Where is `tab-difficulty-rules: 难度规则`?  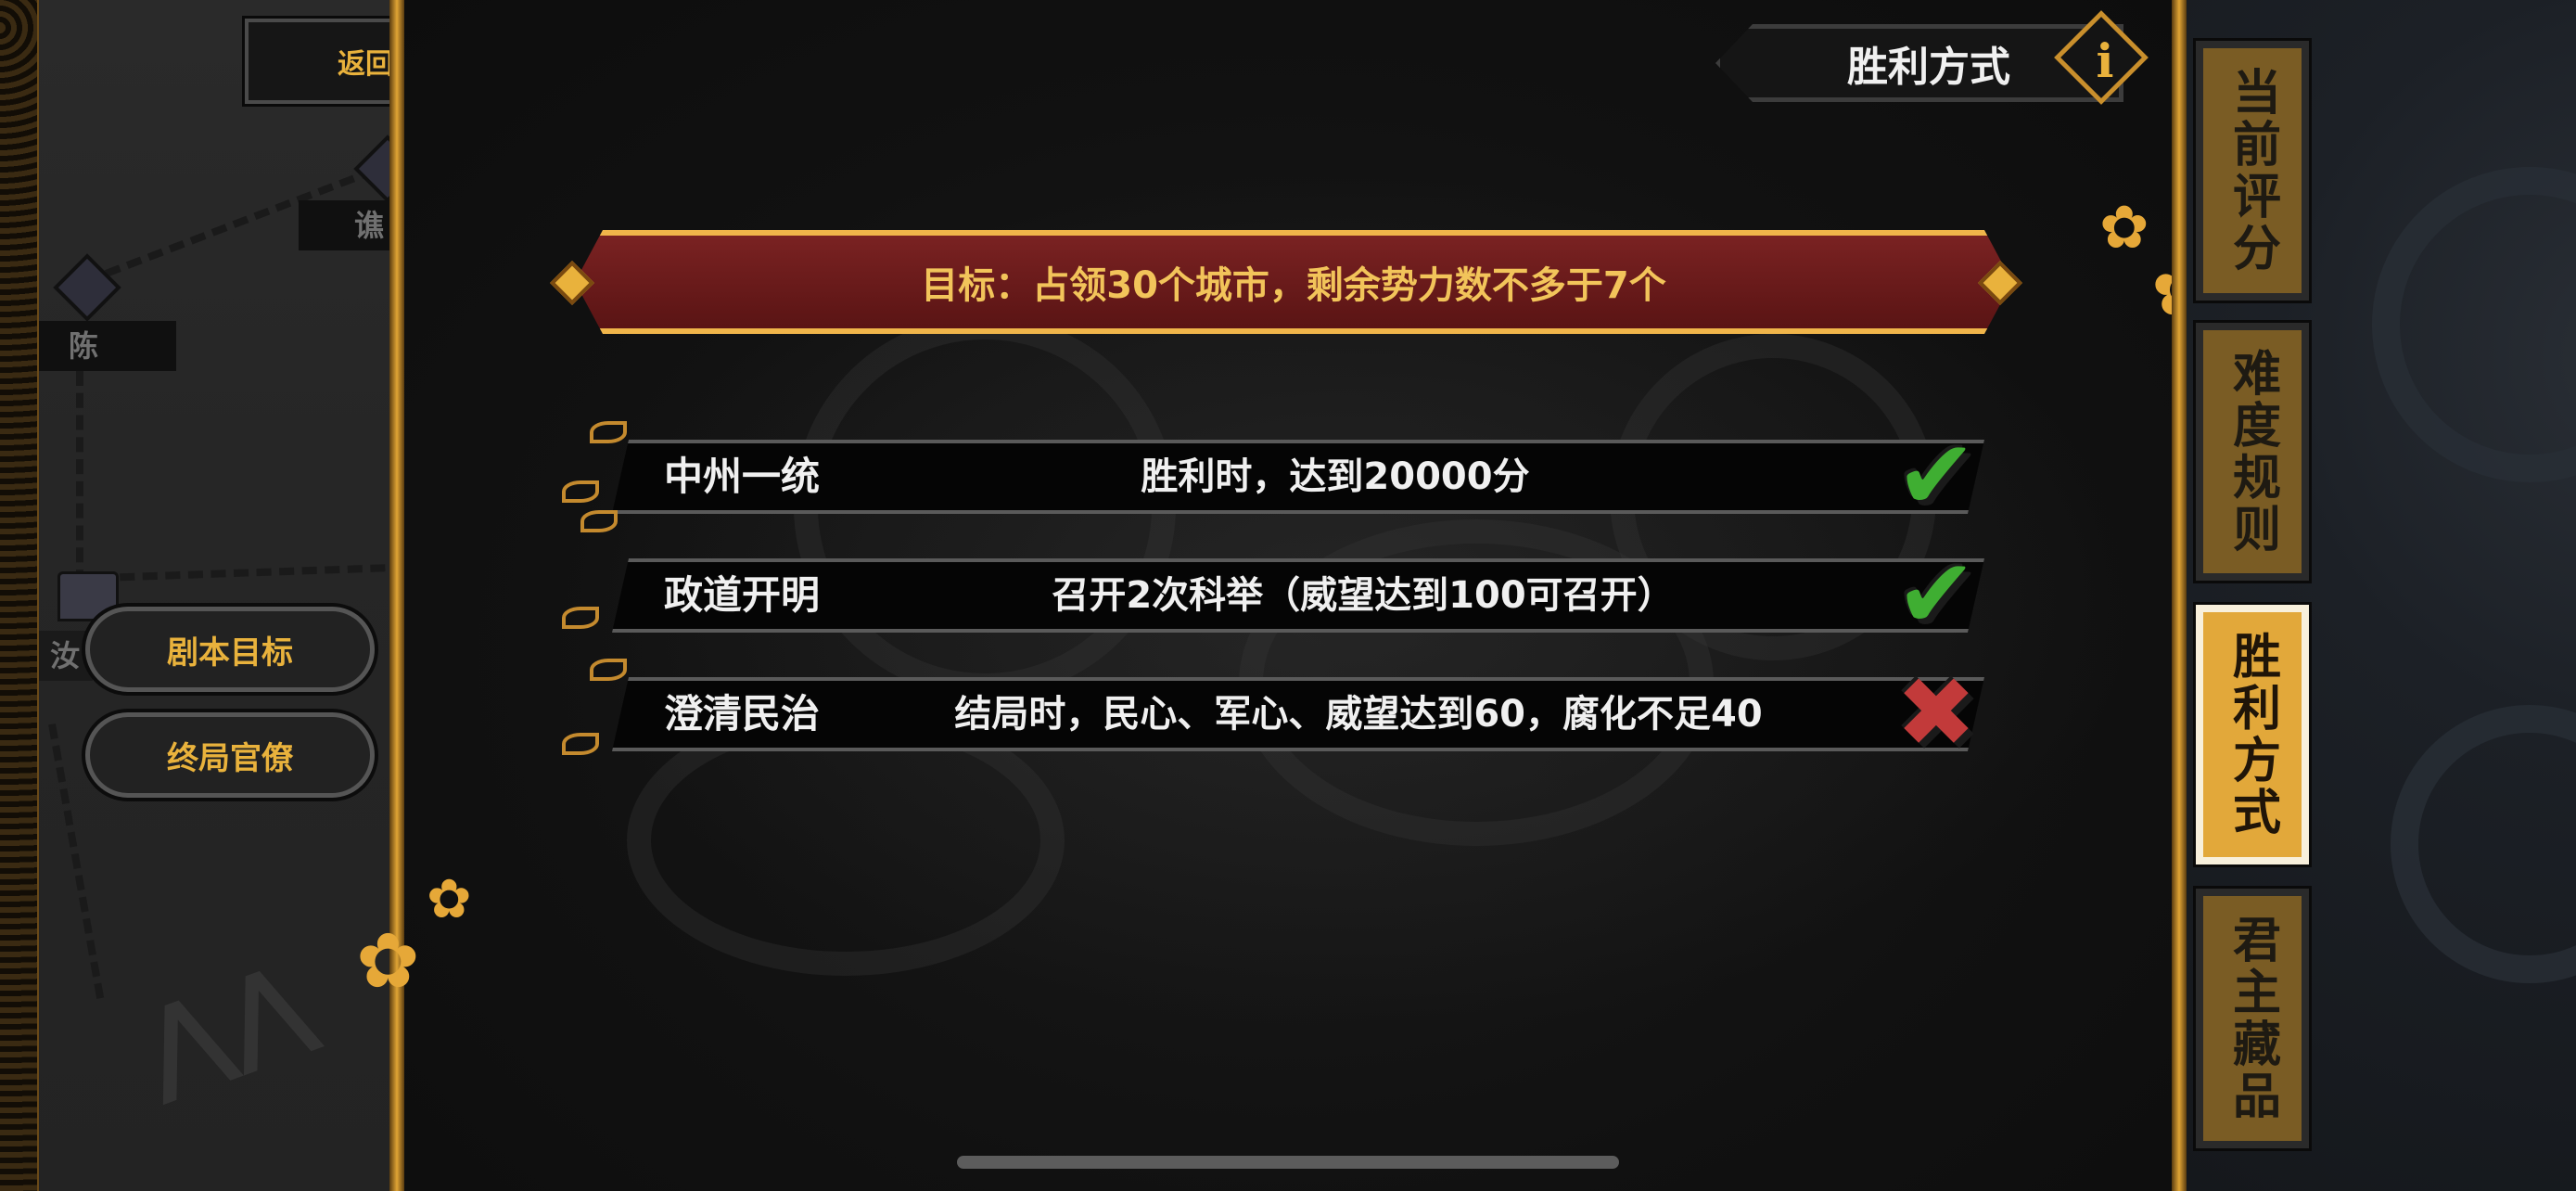 tab-difficulty-rules: 难度规则 is located at coordinates (2252, 451).